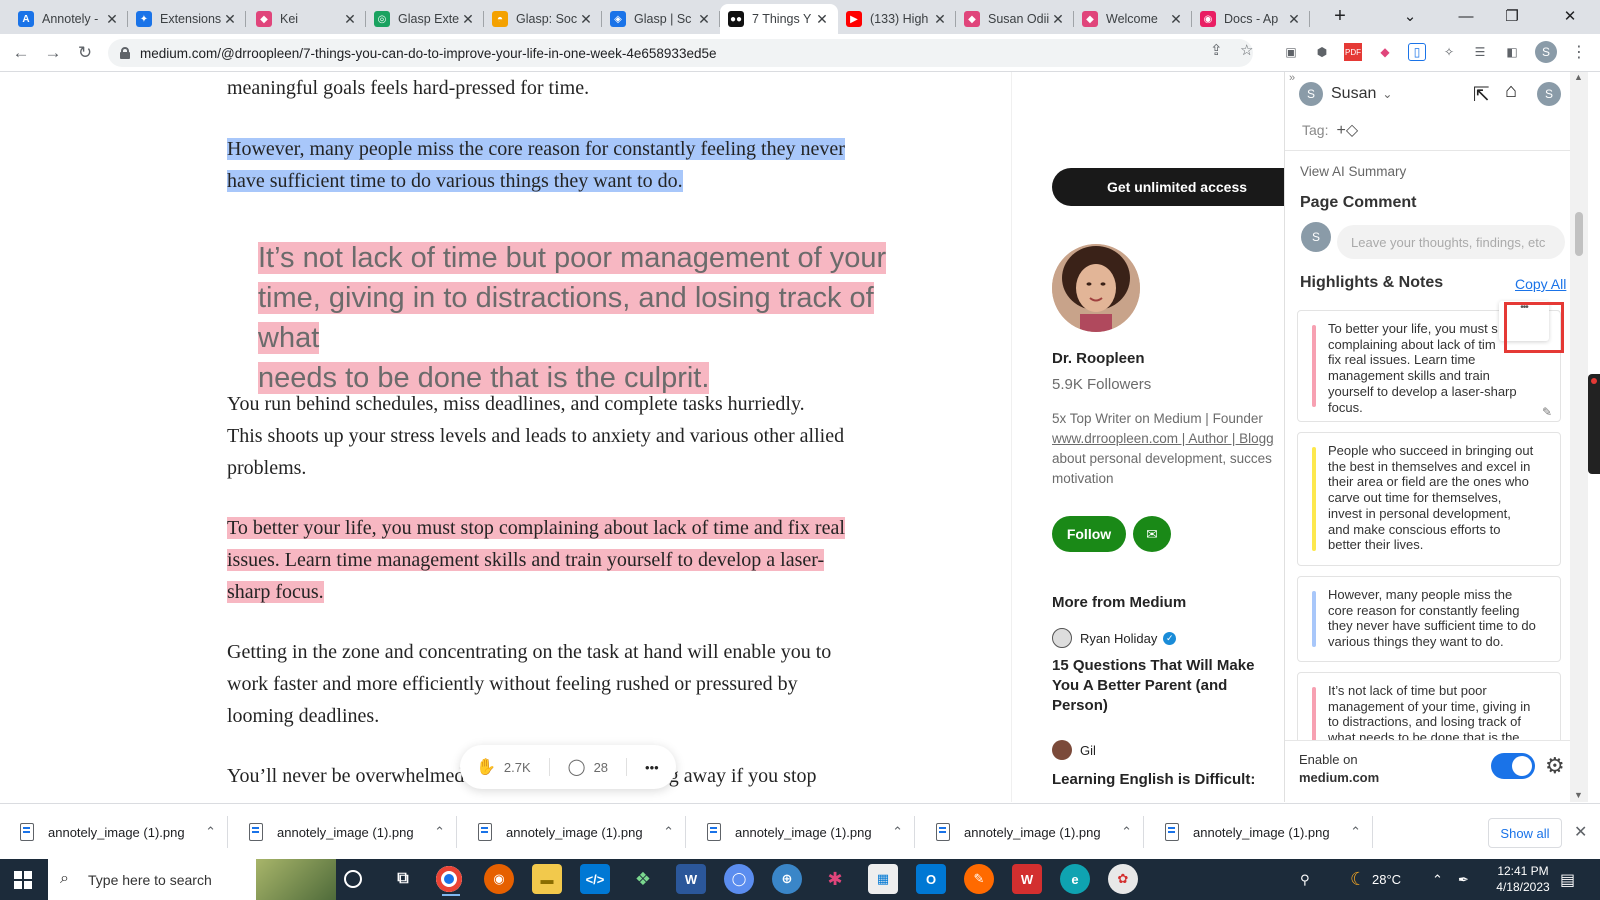  Describe the element at coordinates (661, 19) in the screenshot. I see `browser-tab: ◈ Glasp | Sc ✕` at that location.